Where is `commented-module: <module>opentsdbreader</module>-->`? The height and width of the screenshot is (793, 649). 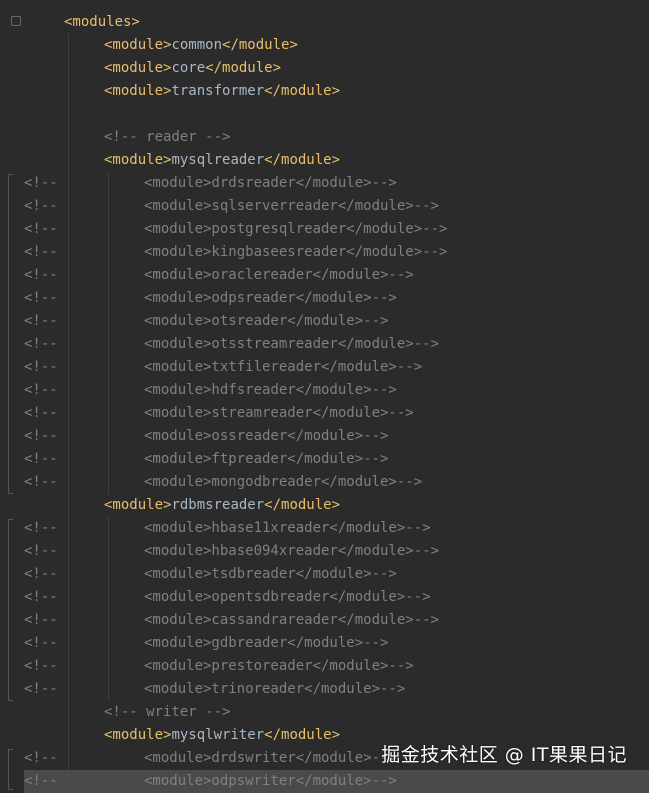 commented-module: <module>opentsdbreader</module>--> is located at coordinates (287, 597).